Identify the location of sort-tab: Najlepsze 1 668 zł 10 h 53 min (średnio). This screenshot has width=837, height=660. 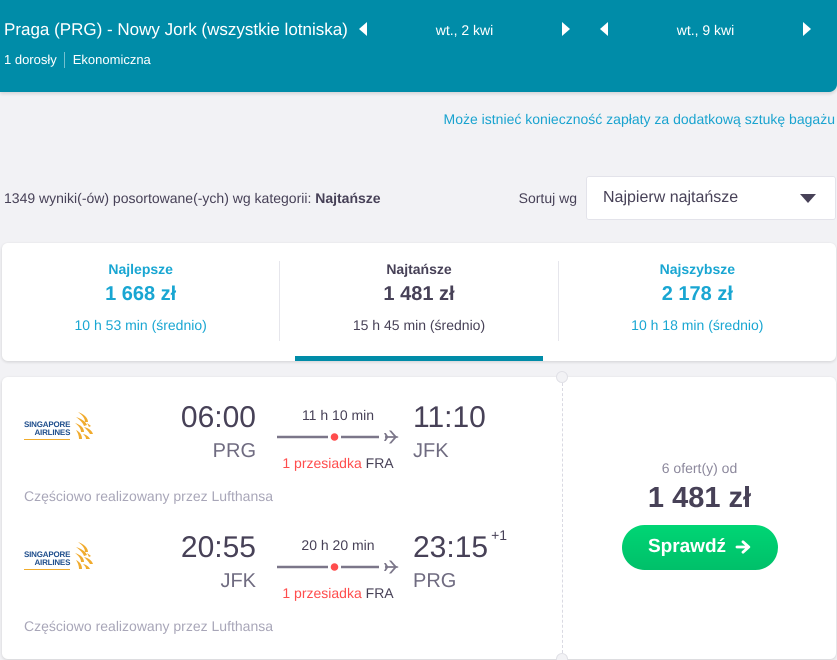
(141, 302).